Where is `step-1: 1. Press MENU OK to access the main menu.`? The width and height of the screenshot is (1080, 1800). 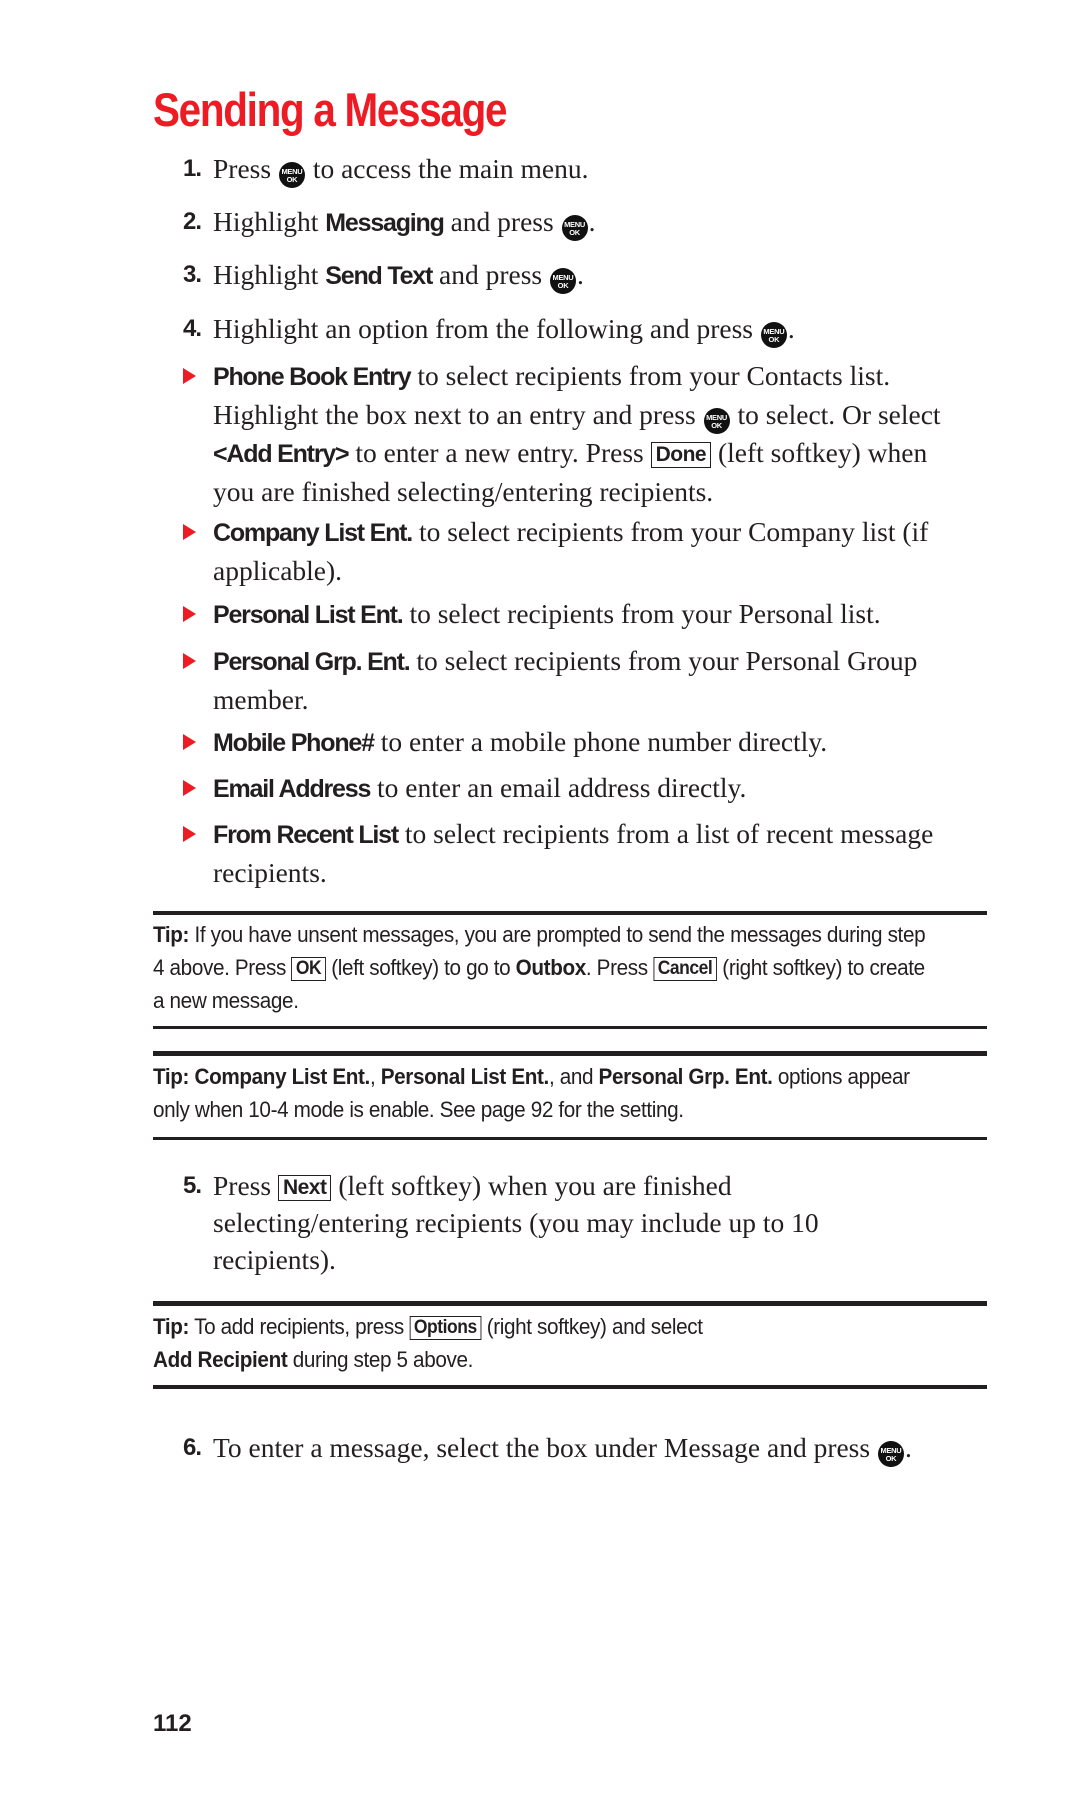
step-1: 1. Press MENU OK to access the main menu. is located at coordinates (583, 169).